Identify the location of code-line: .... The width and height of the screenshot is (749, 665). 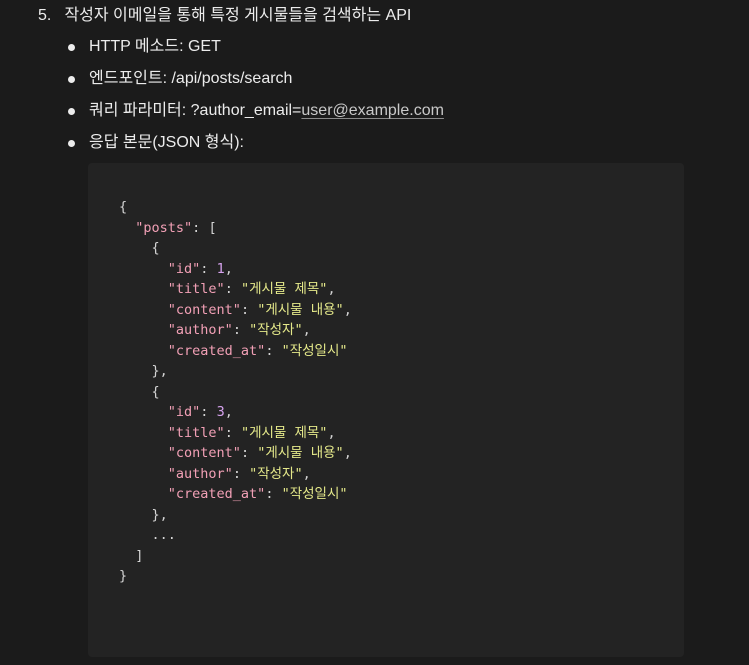
(235, 535).